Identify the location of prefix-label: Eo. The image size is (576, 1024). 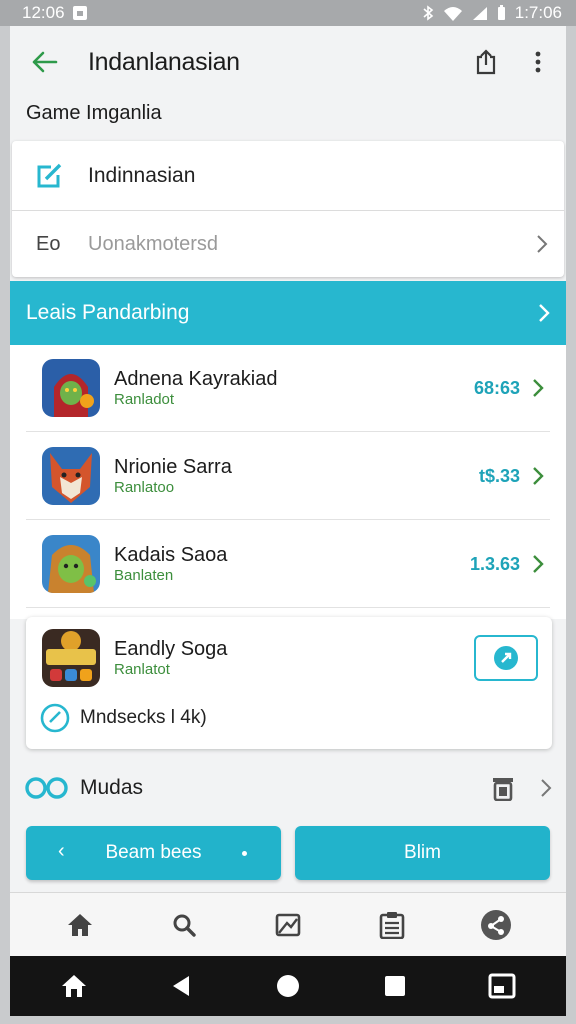
(48, 243).